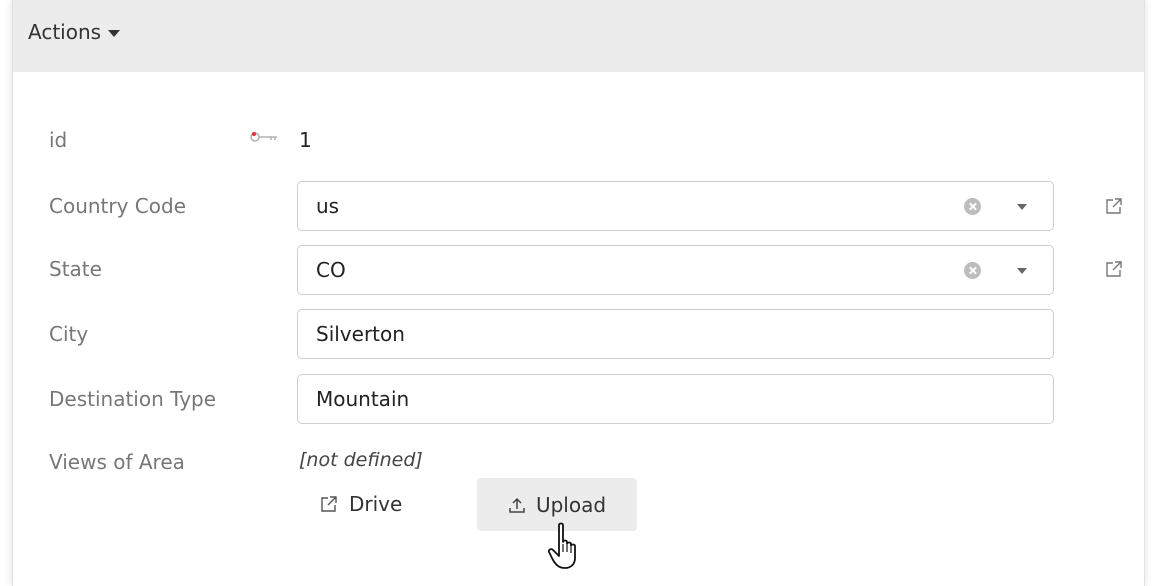 The height and width of the screenshot is (586, 1155). Describe the element at coordinates (517, 505) in the screenshot. I see `upload-icon` at that location.